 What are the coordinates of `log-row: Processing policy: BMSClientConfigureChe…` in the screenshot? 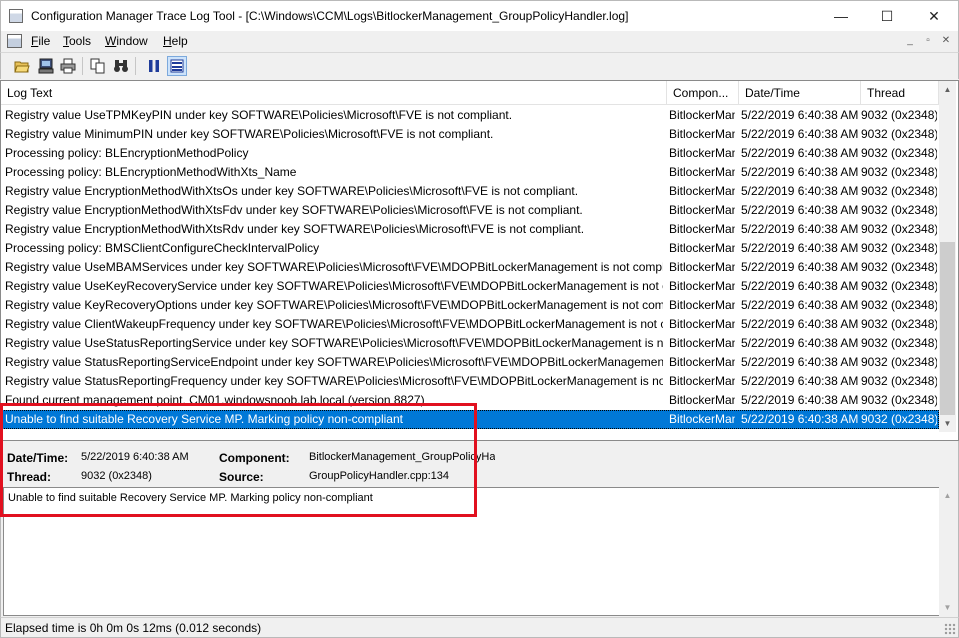 It's located at (470, 248).